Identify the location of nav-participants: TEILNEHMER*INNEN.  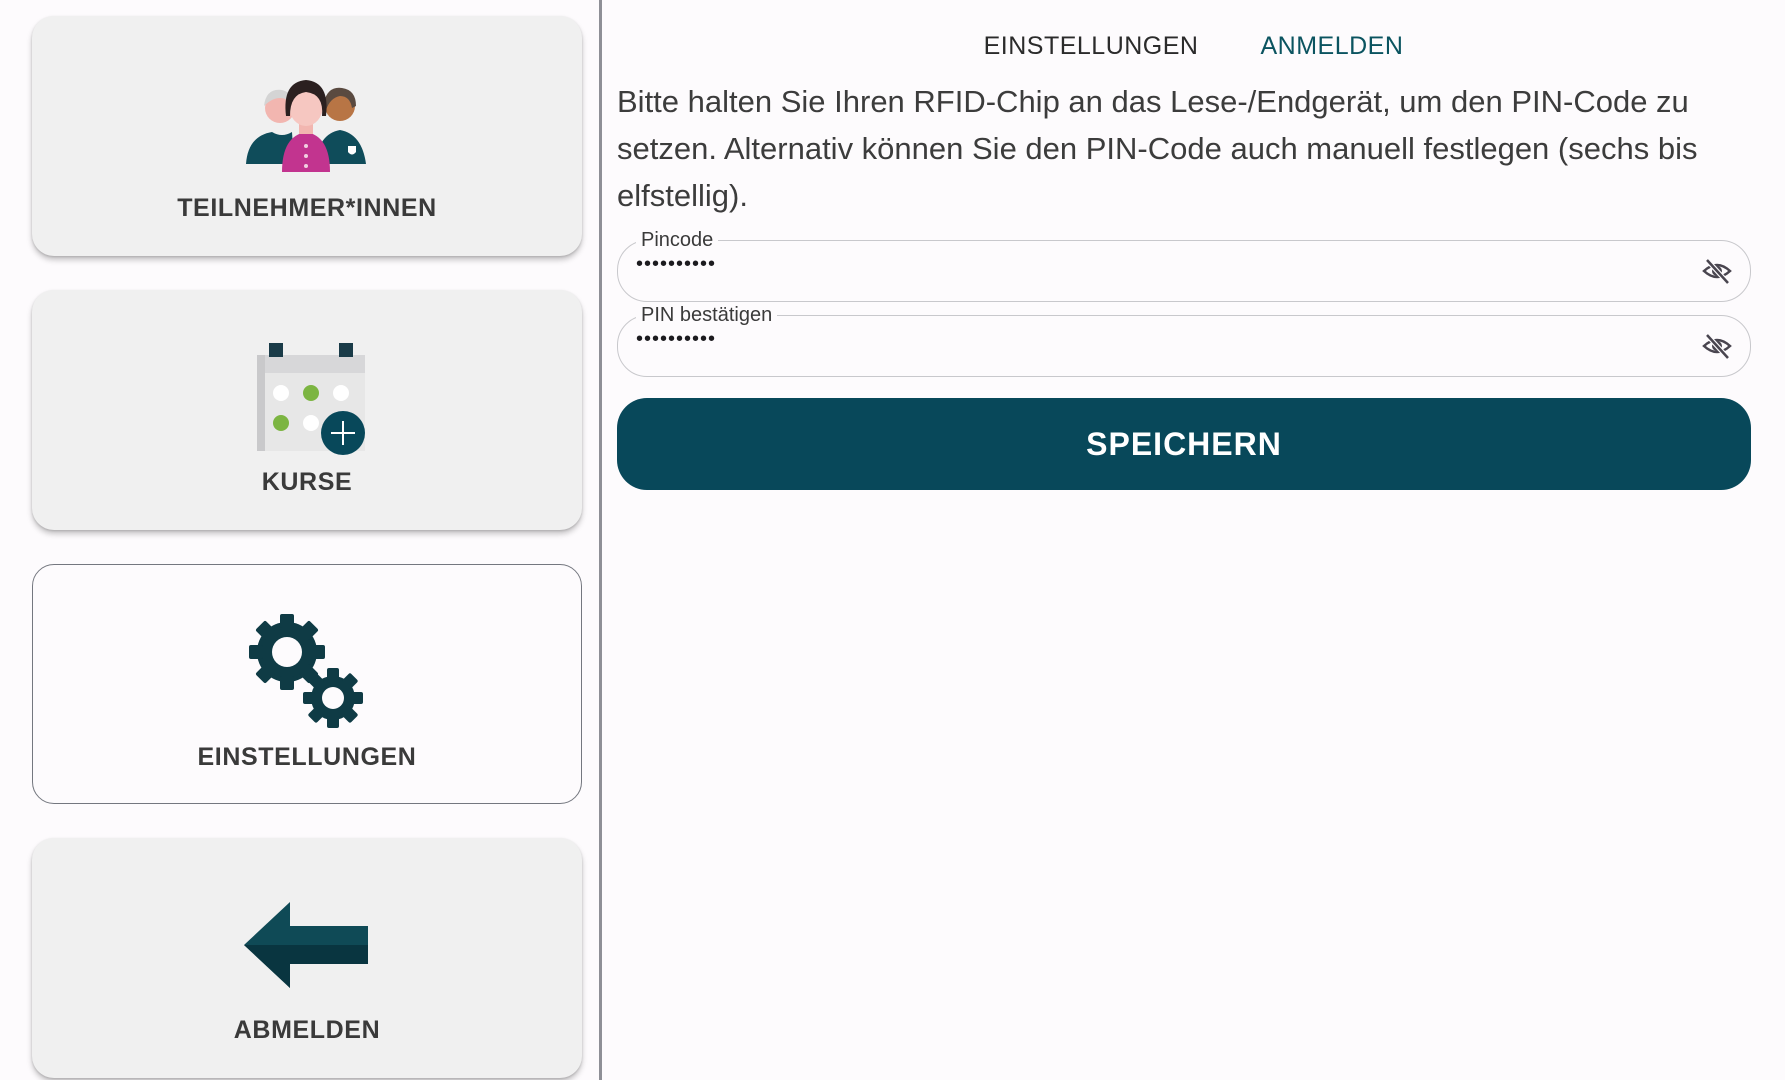
(307, 136).